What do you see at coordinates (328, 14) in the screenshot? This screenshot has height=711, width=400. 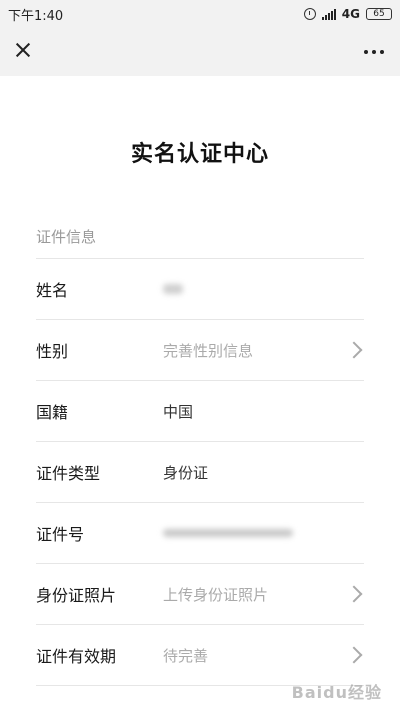 I see `signal-icon` at bounding box center [328, 14].